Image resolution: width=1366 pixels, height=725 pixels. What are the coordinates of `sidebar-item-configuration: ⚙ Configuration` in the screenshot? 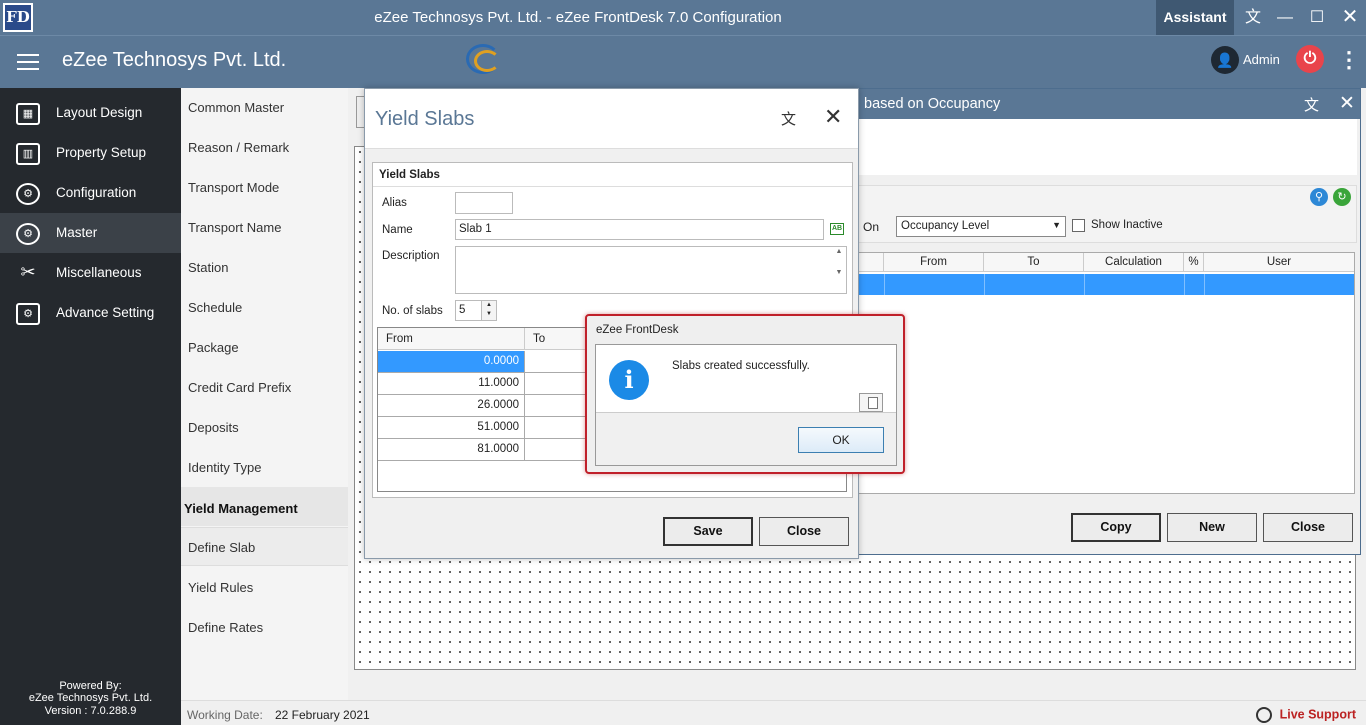 It's located at (90, 193).